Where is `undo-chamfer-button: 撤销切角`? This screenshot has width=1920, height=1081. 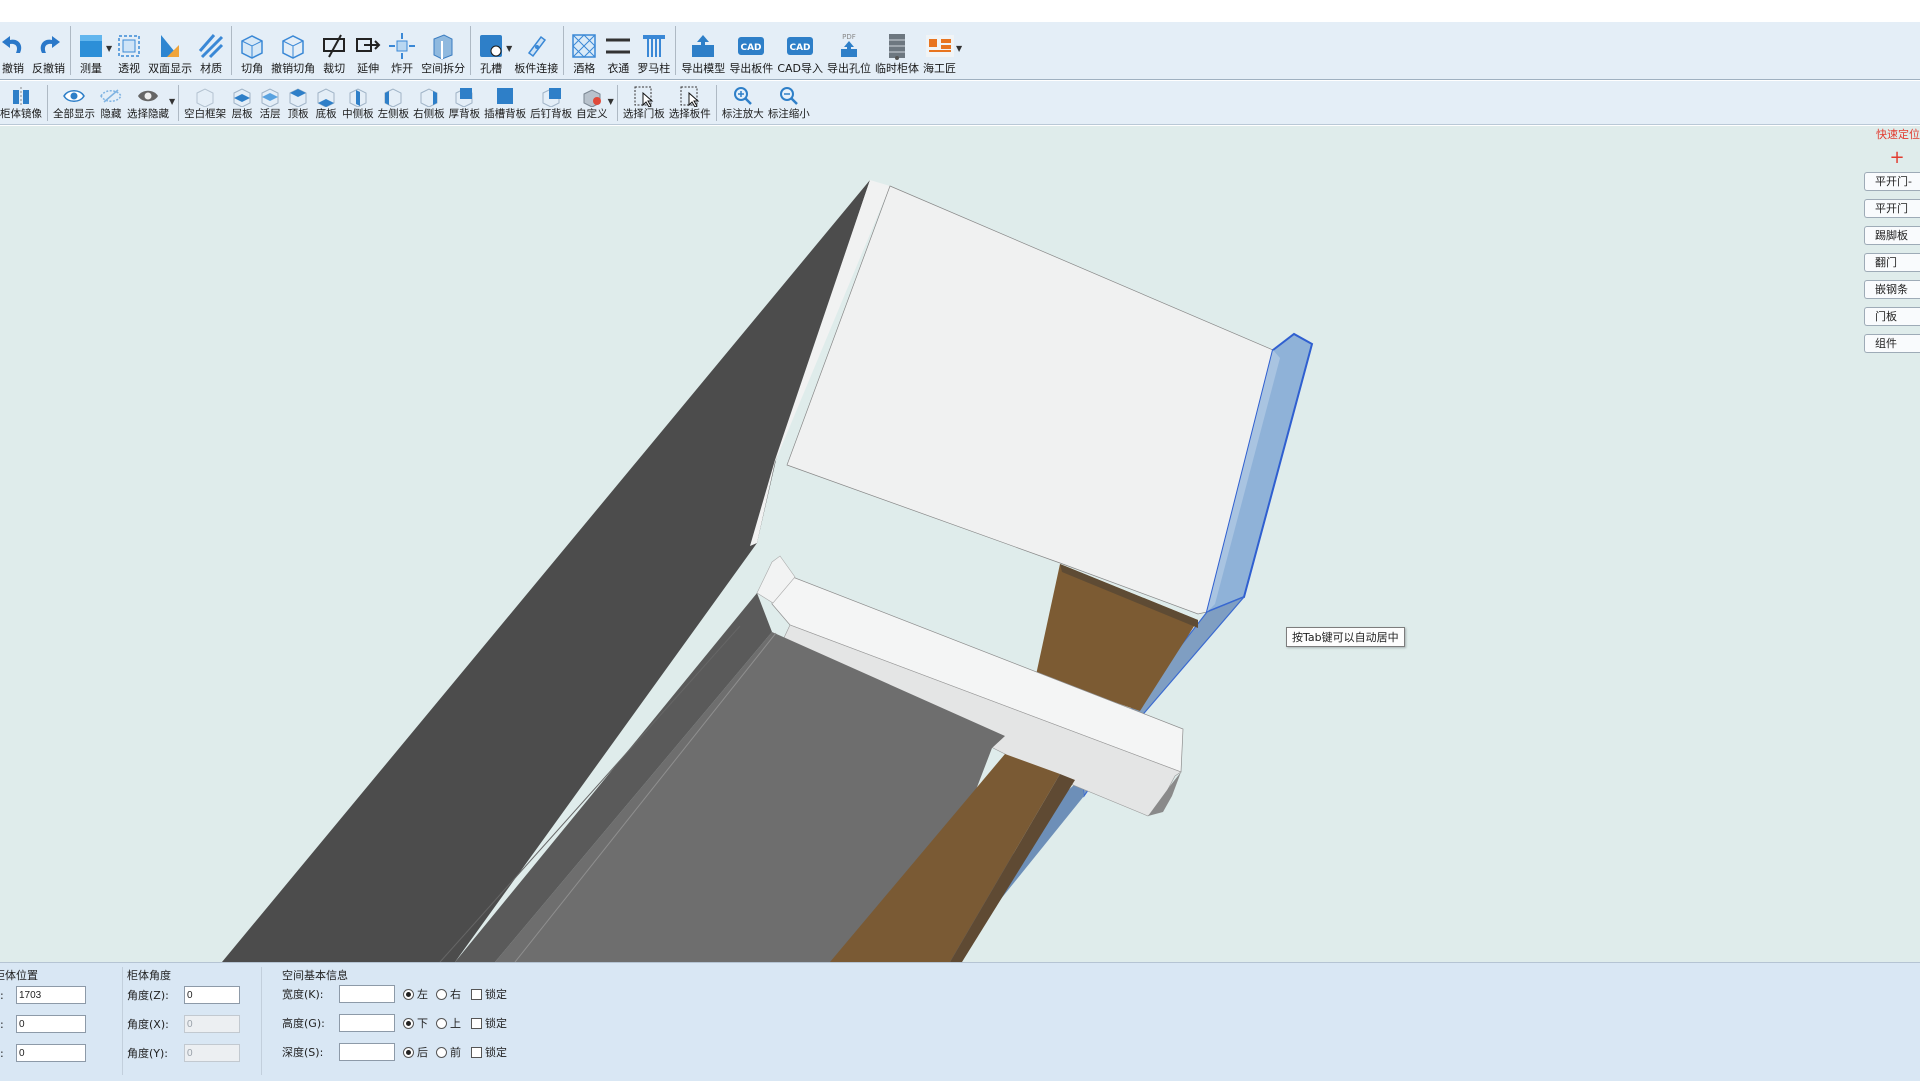
undo-chamfer-button: 撤销切角 is located at coordinates (293, 48).